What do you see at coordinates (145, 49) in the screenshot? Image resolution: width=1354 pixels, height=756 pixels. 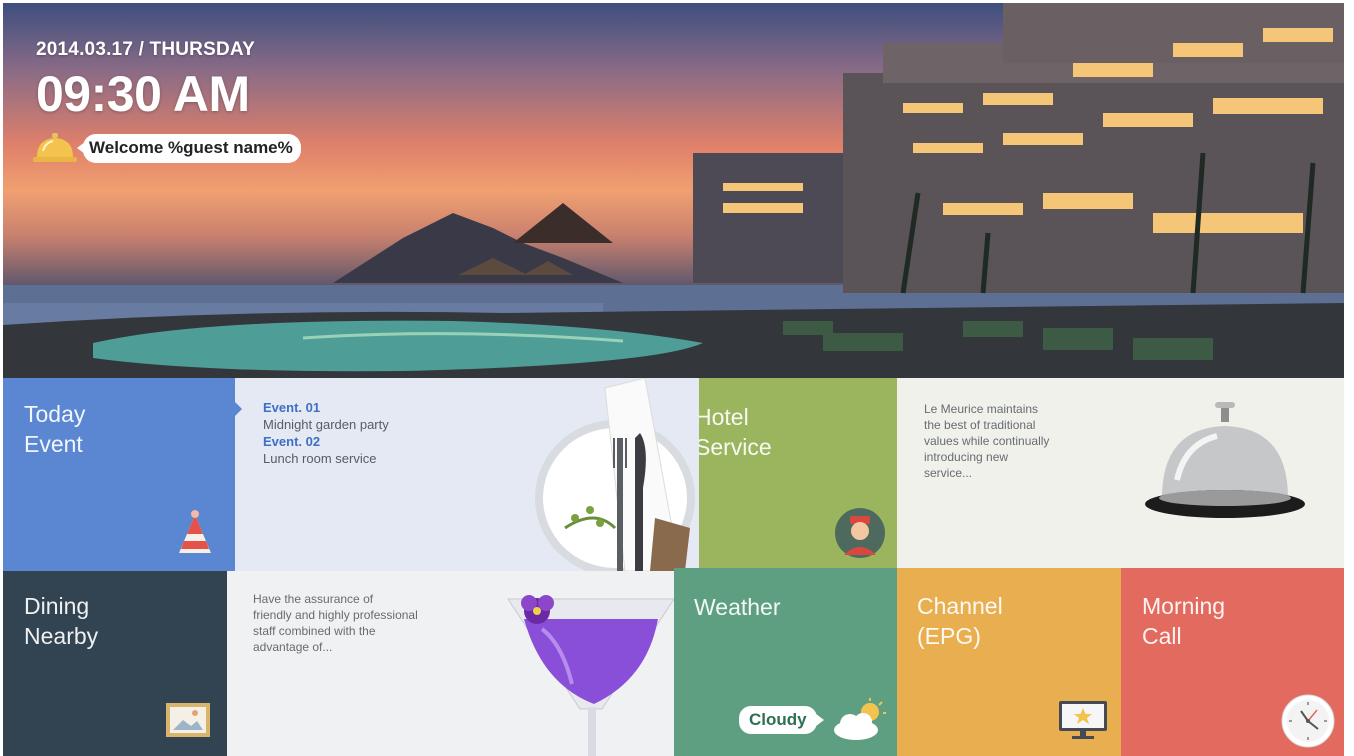 I see `date-label: 2014.03.17 / THURSDAY` at bounding box center [145, 49].